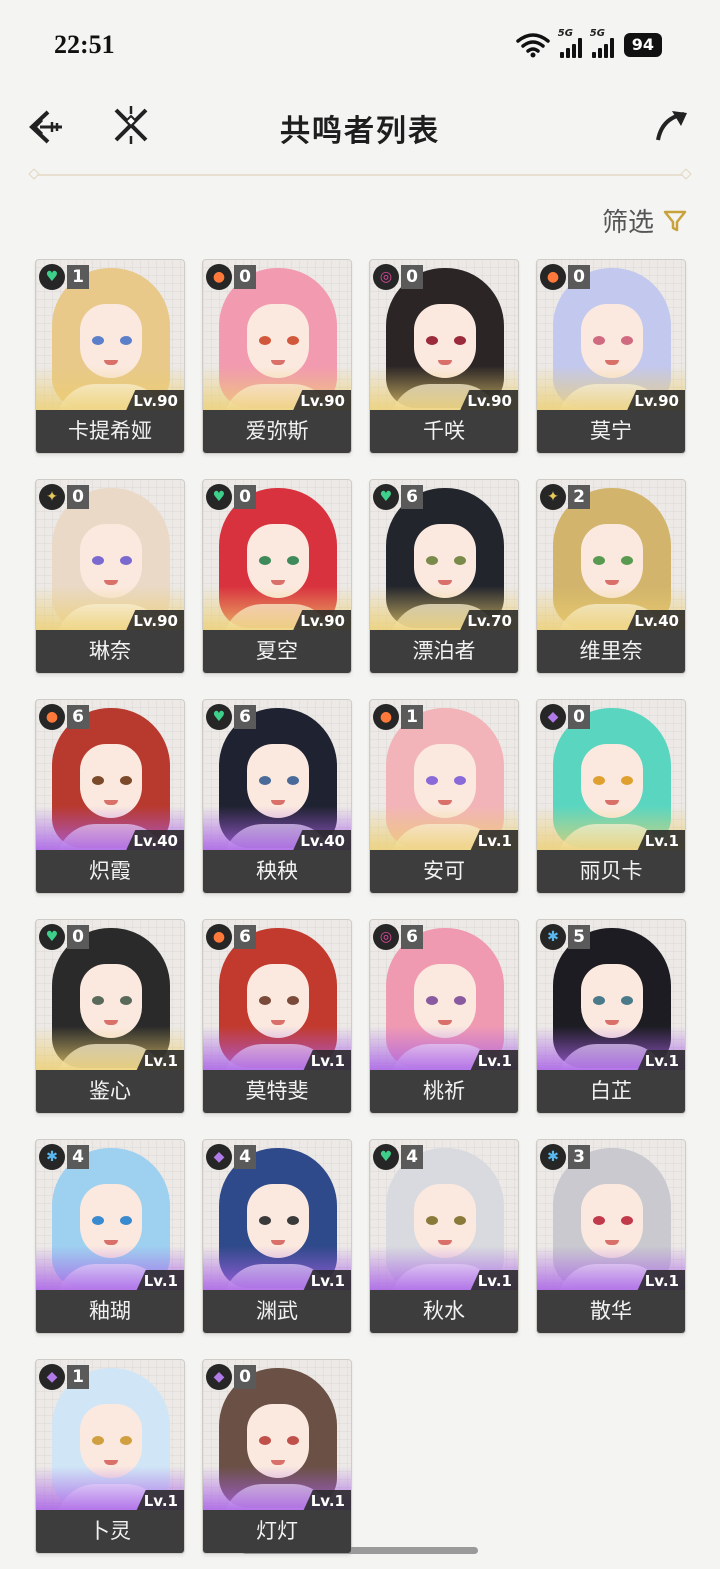 Image resolution: width=720 pixels, height=1569 pixels. Describe the element at coordinates (611, 431) in the screenshot. I see `character-name: 莫宁` at that location.